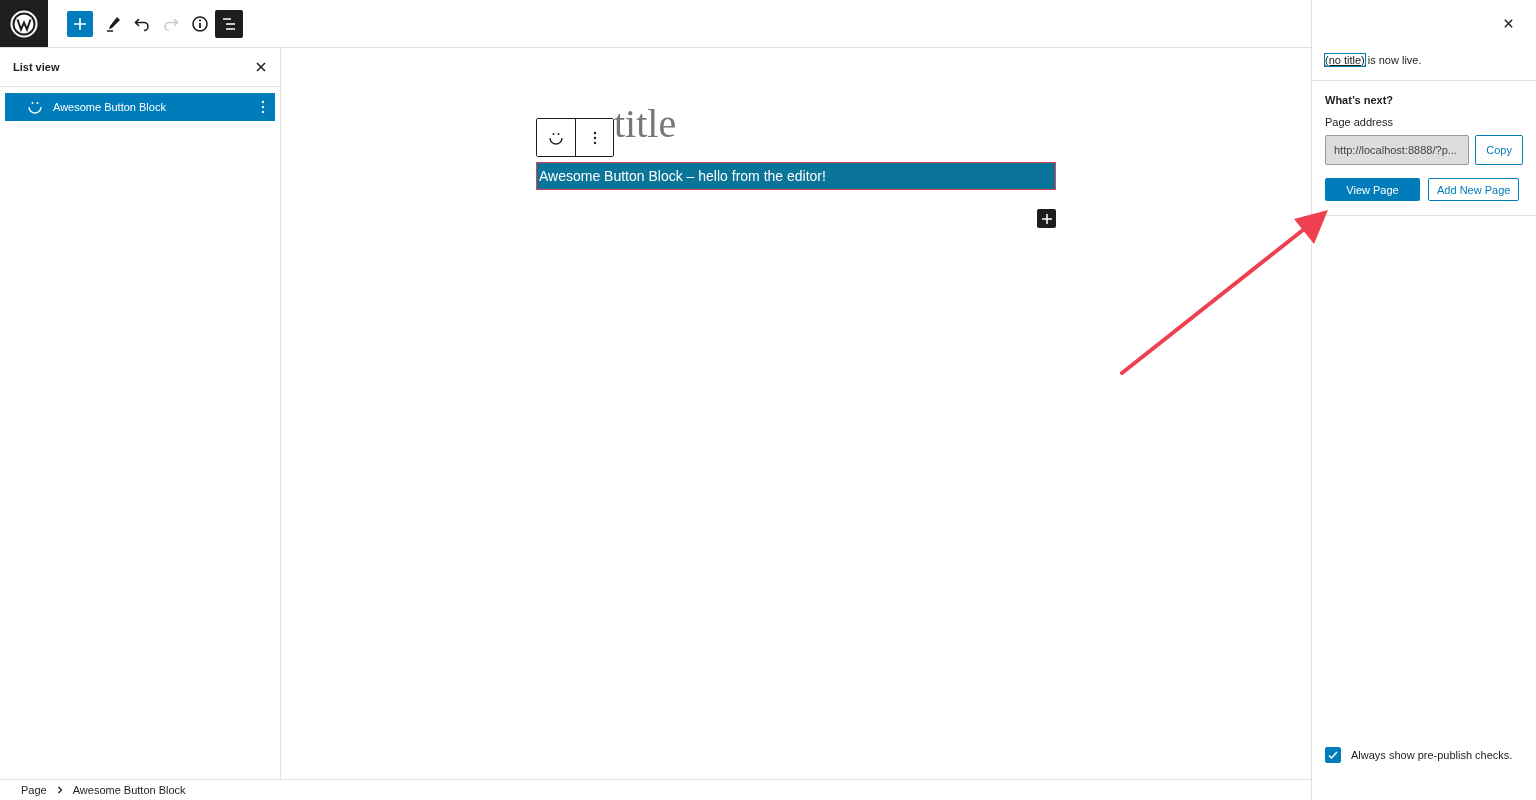 Image resolution: width=1536 pixels, height=800 pixels. I want to click on options-button, so click(594, 137).